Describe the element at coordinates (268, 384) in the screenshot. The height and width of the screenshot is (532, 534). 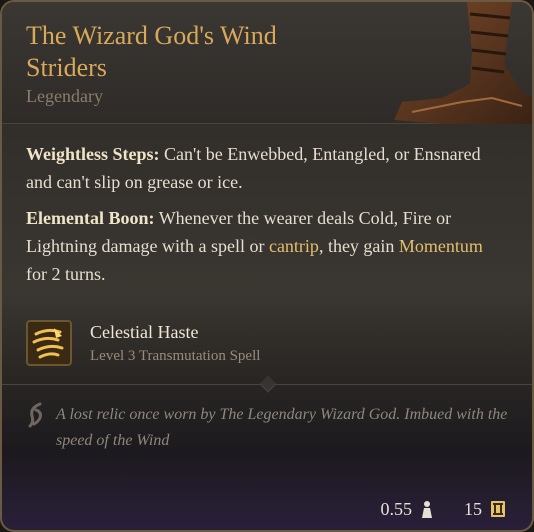
I see `divider-pointer` at that location.